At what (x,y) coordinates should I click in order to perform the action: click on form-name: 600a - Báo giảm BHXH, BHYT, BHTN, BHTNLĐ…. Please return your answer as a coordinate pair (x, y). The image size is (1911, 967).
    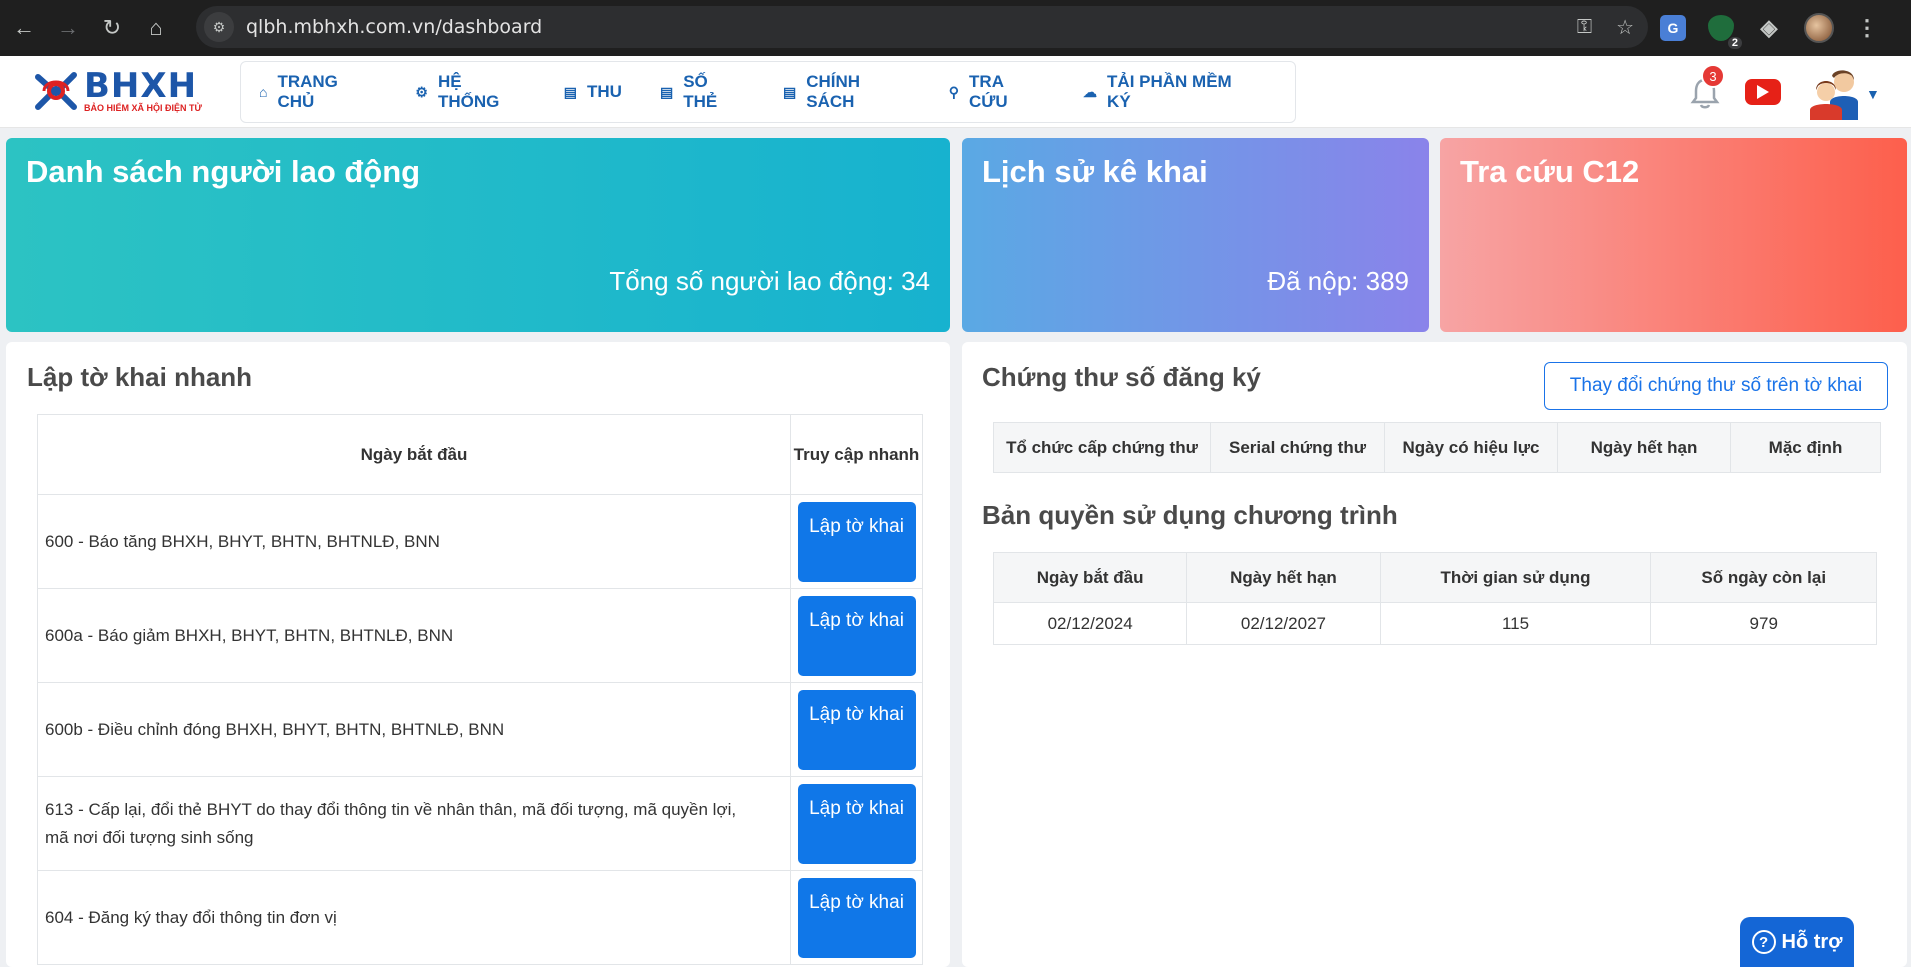
    Looking at the image, I should click on (414, 635).